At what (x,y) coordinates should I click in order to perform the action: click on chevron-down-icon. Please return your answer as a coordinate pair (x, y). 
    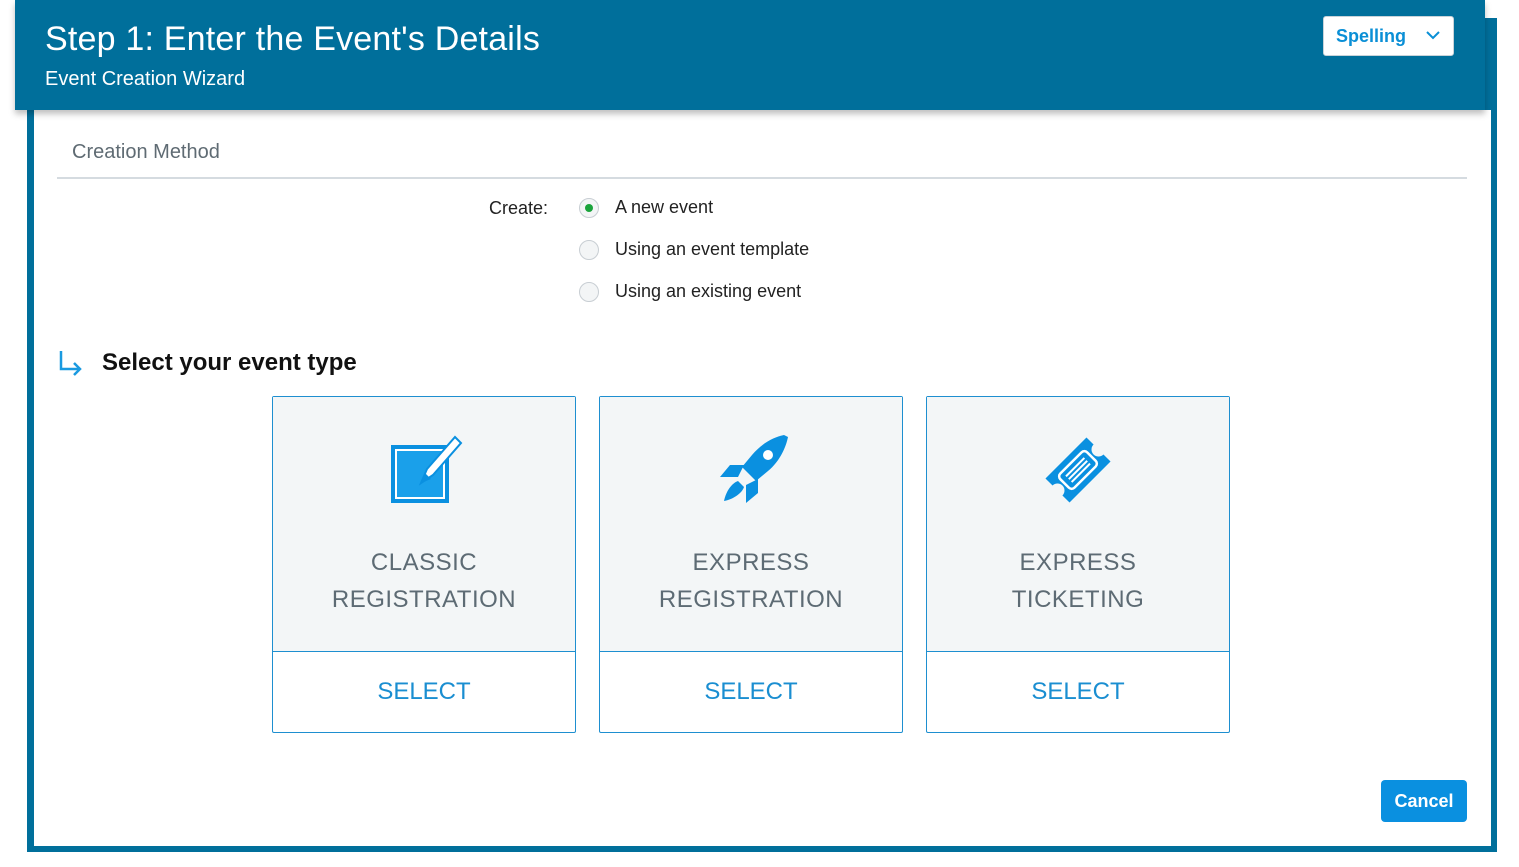
    Looking at the image, I should click on (1433, 35).